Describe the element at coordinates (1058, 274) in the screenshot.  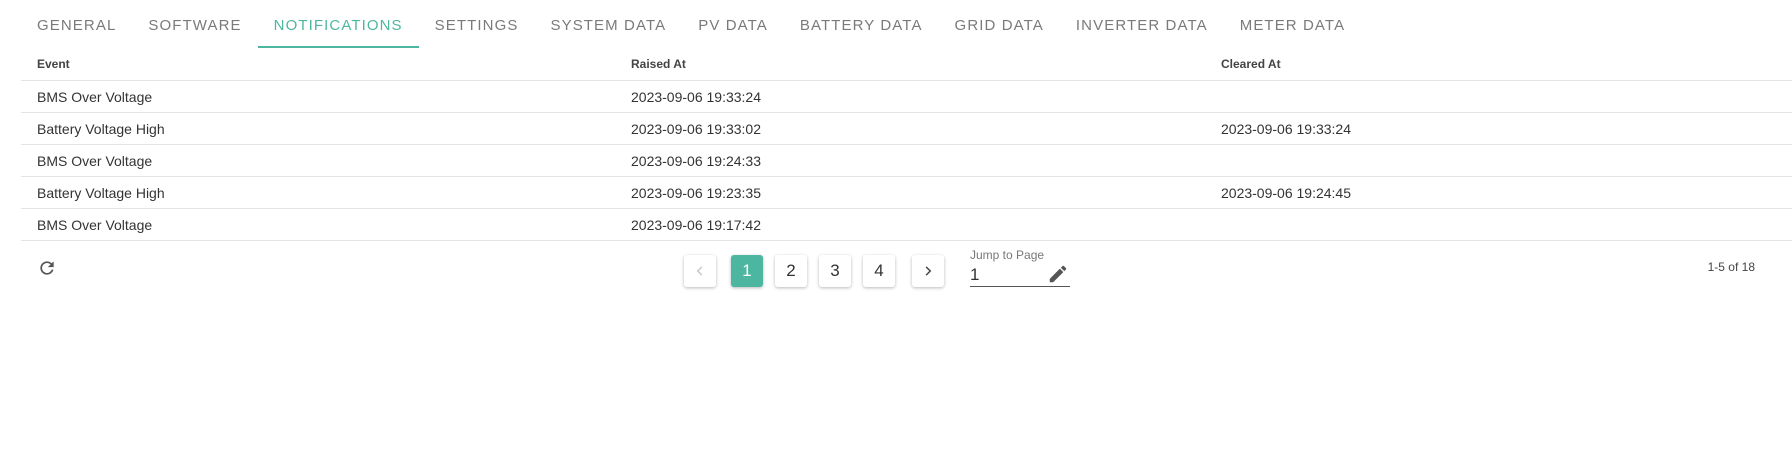
I see `pencil-icon` at that location.